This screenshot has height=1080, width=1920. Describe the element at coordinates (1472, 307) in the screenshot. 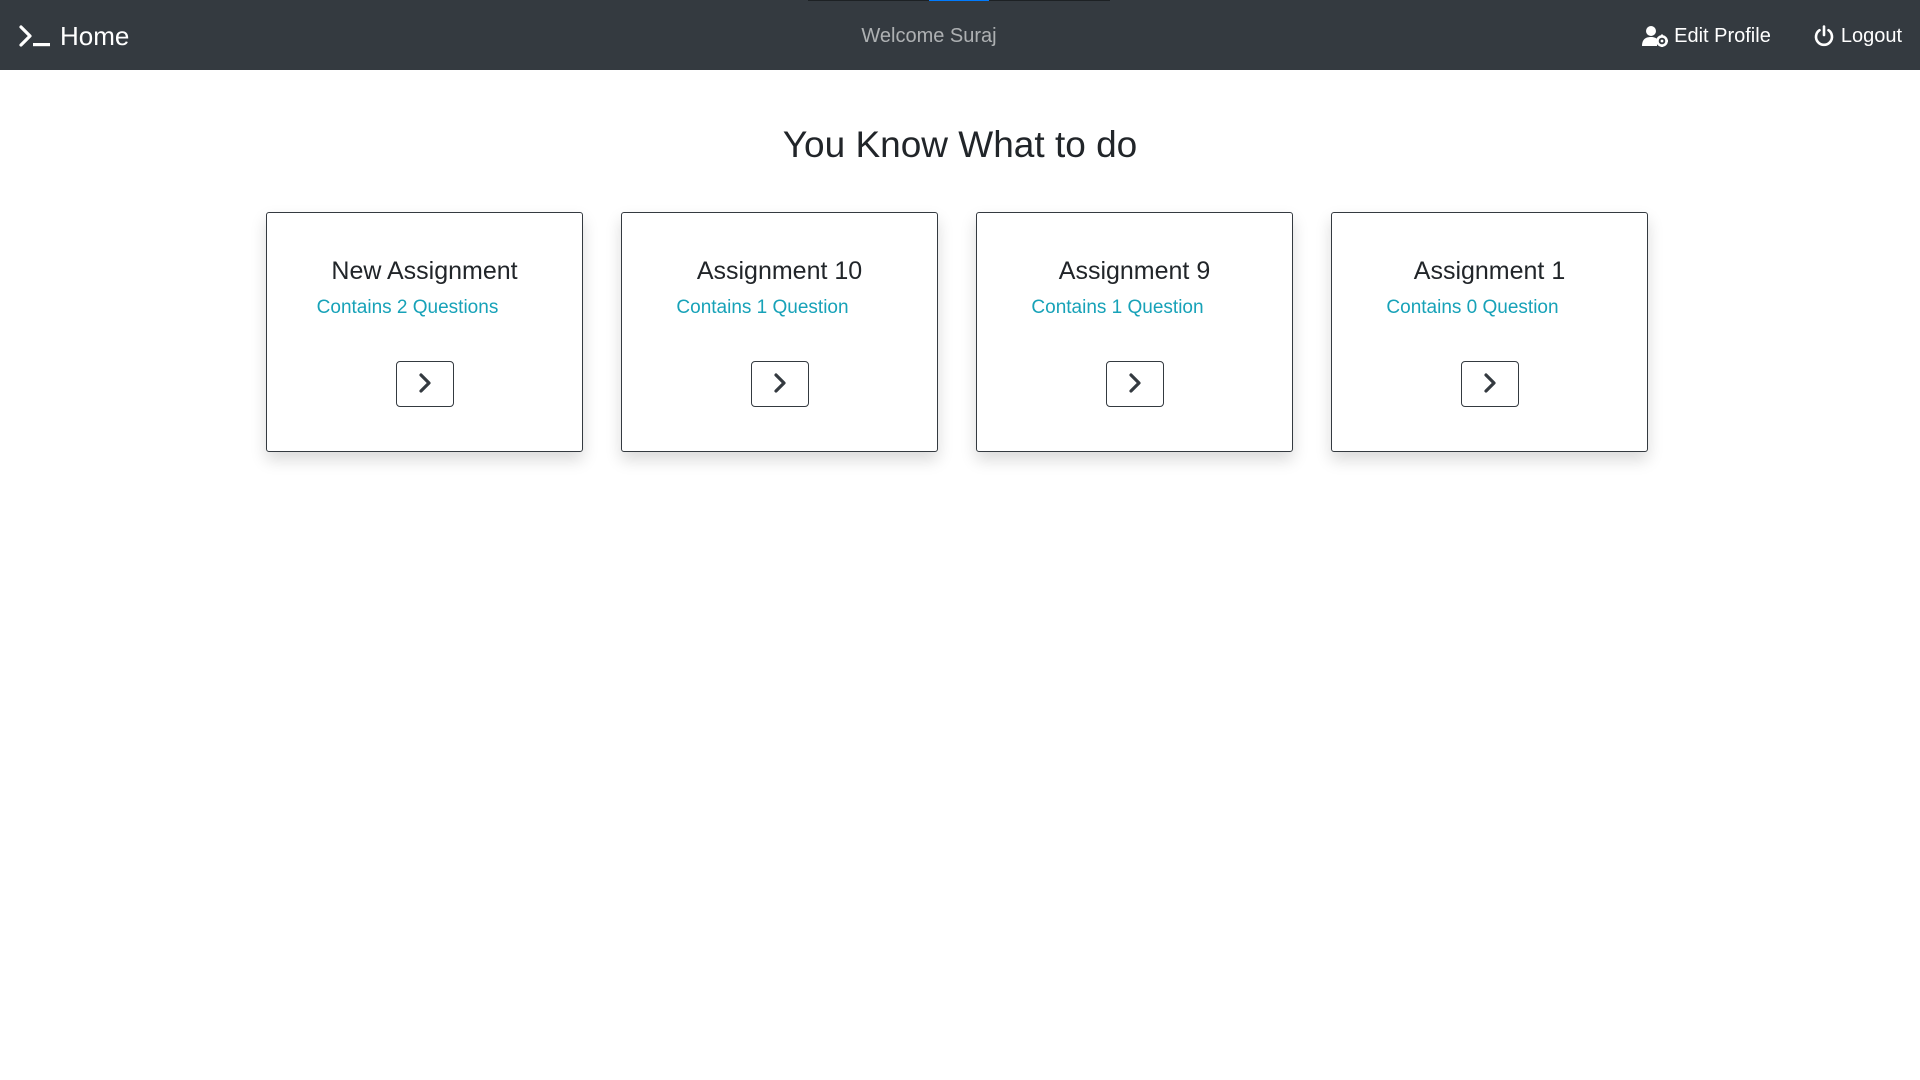

I see `question-count: Contains 0 Question` at that location.